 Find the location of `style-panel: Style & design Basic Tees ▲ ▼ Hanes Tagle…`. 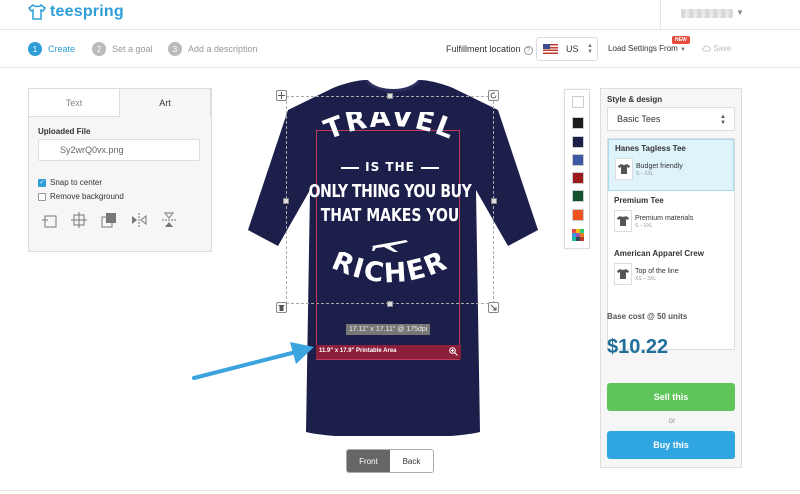

style-panel: Style & design Basic Tees ▲ ▼ Hanes Tagle… is located at coordinates (671, 278).